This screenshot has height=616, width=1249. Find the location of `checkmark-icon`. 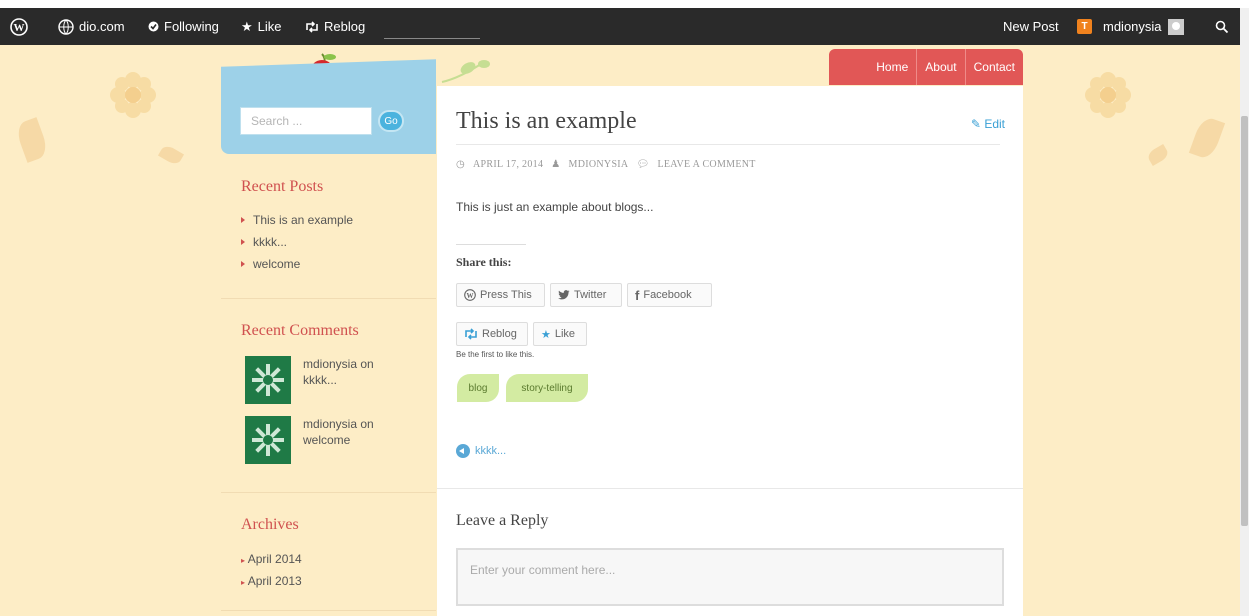

checkmark-icon is located at coordinates (153, 26).